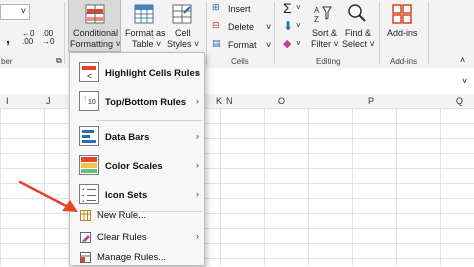 Image resolution: width=474 pixels, height=267 pixels. What do you see at coordinates (126, 195) in the screenshot?
I see `menu-item-label: Icon Sets` at bounding box center [126, 195].